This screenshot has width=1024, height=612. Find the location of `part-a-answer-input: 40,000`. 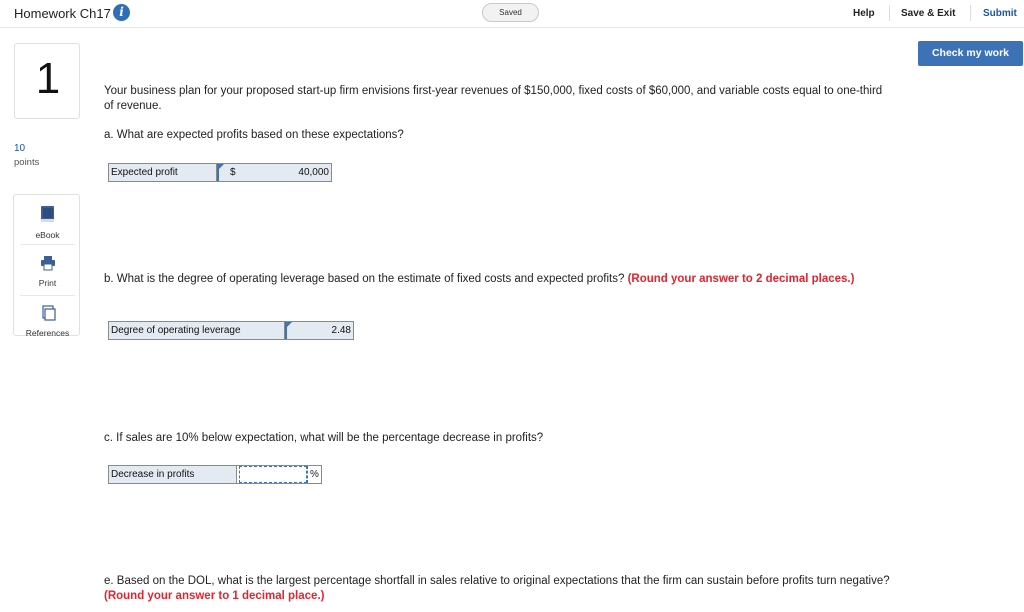

part-a-answer-input: 40,000 is located at coordinates (288, 172).